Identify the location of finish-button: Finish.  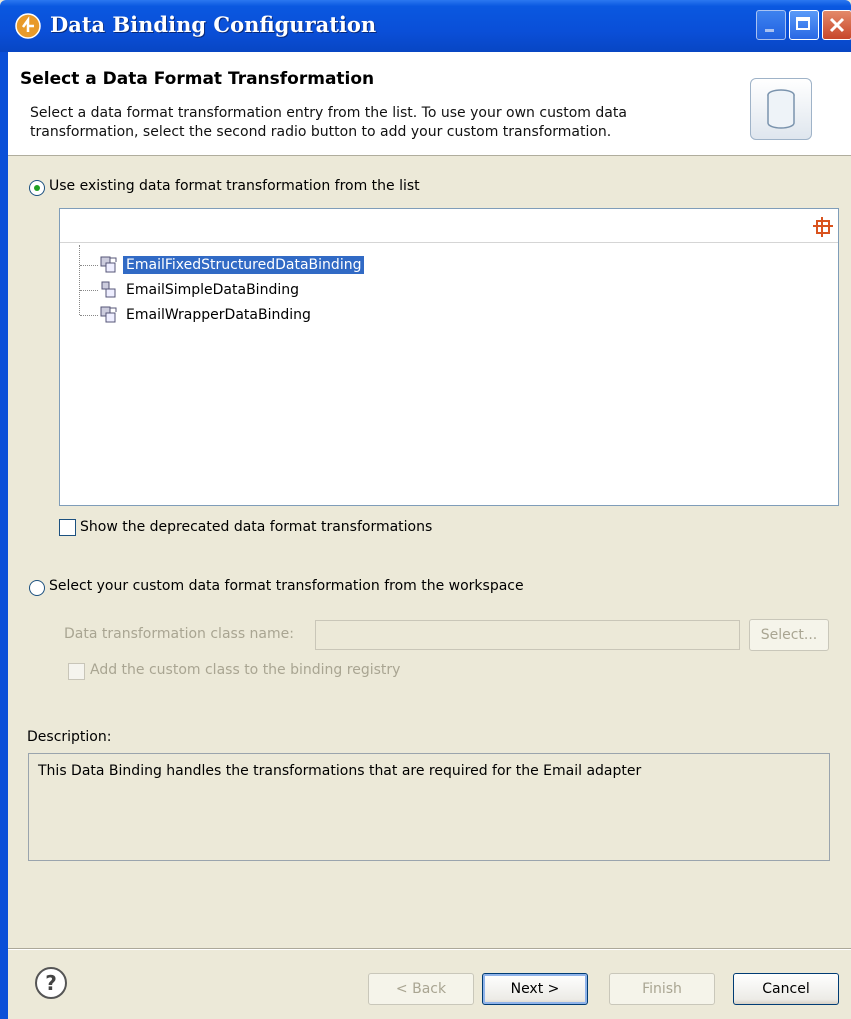
(662, 989).